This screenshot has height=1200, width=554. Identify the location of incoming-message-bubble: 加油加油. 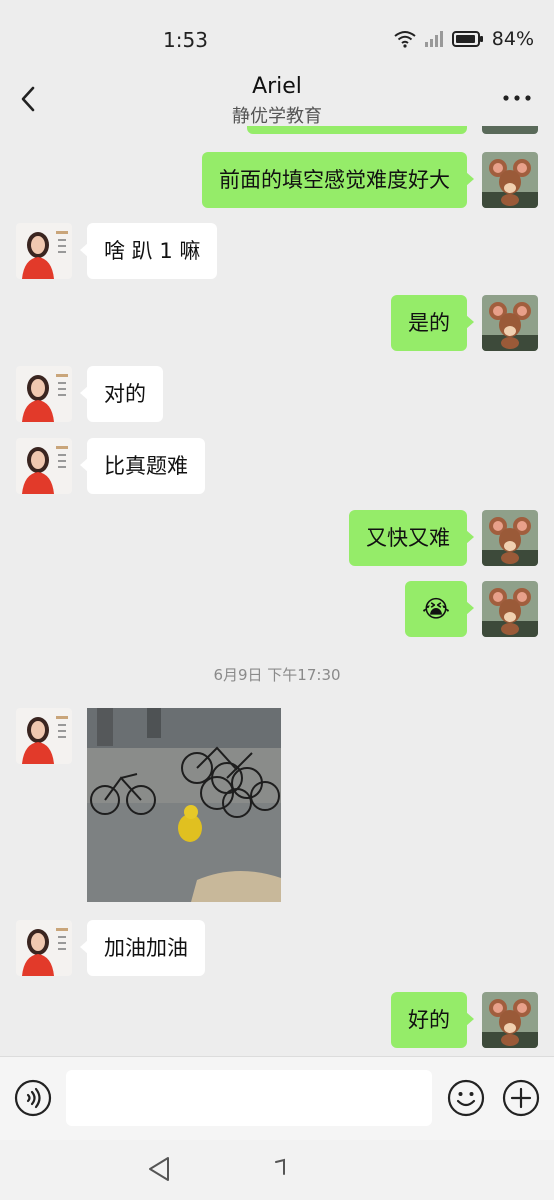
(142, 948).